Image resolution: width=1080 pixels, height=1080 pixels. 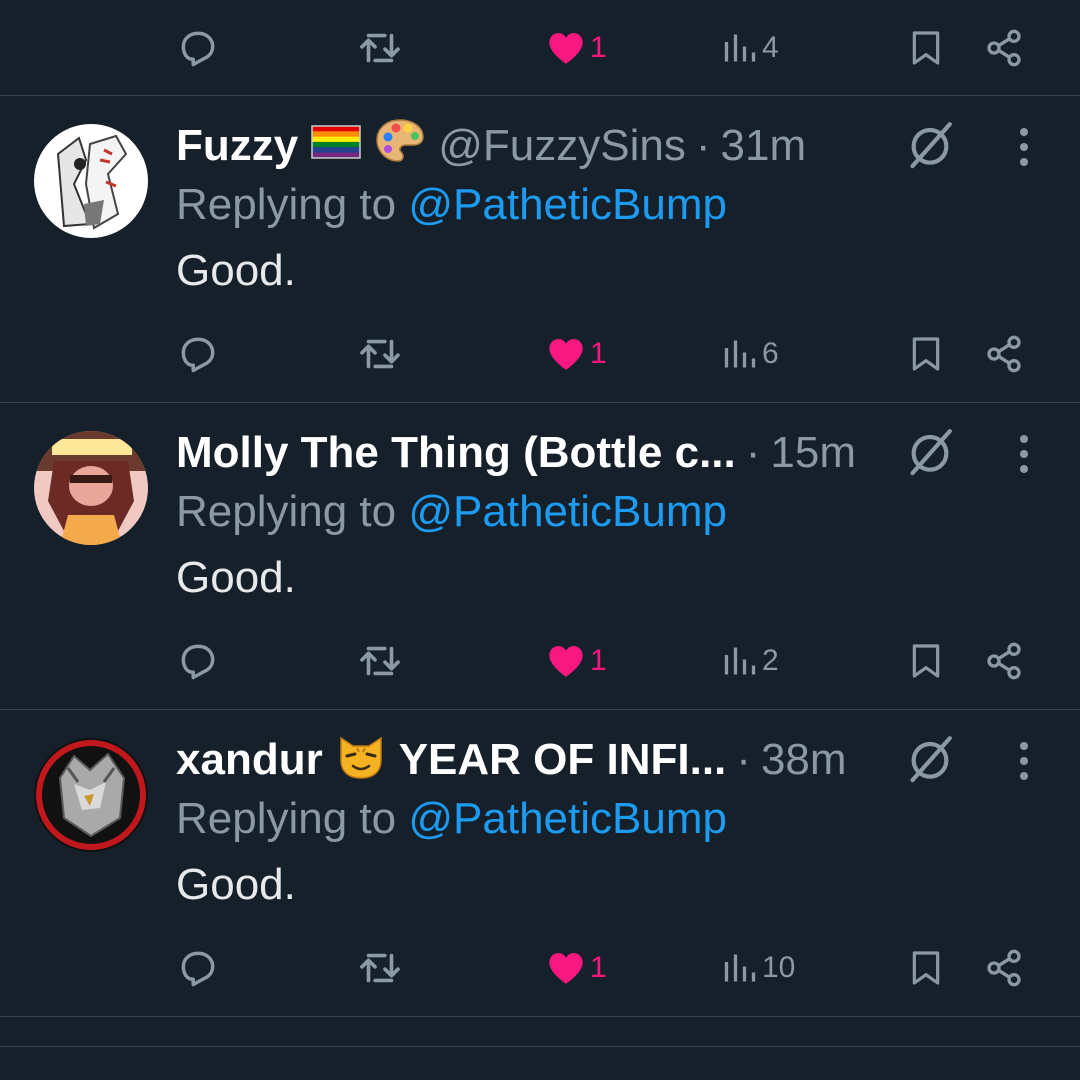 What do you see at coordinates (770, 47) in the screenshot?
I see `view-count: 4` at bounding box center [770, 47].